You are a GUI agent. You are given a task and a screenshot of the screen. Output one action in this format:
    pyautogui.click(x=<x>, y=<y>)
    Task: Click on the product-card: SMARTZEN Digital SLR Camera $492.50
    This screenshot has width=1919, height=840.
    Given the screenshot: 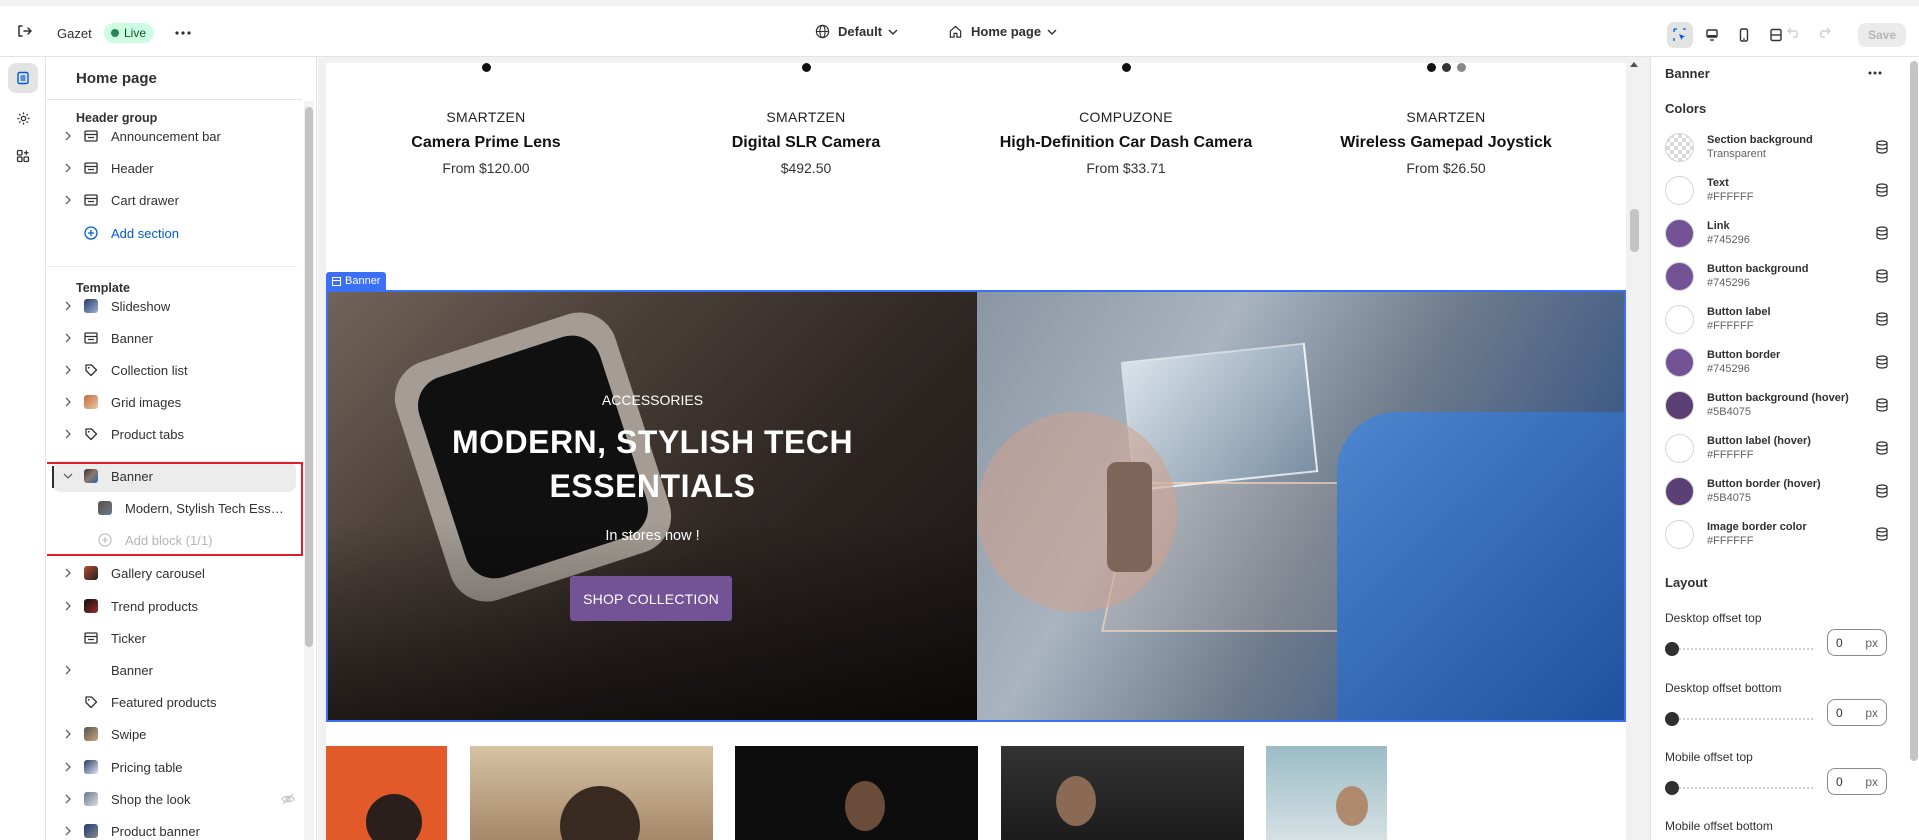 What is the action you would take?
    pyautogui.click(x=806, y=119)
    